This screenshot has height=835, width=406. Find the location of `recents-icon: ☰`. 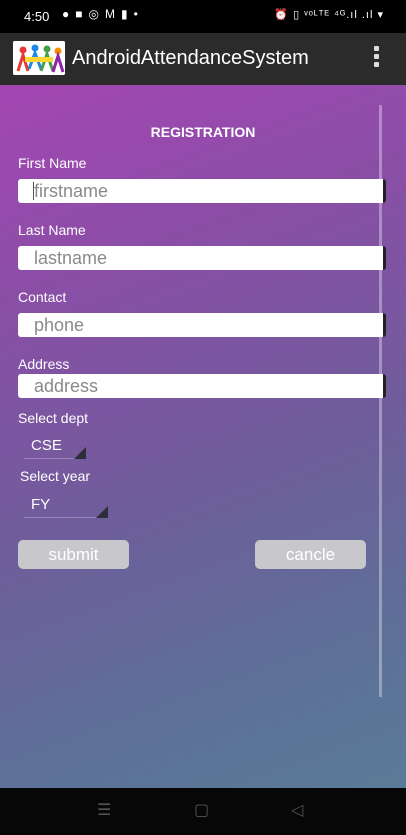

recents-icon: ☰ is located at coordinates (104, 810).